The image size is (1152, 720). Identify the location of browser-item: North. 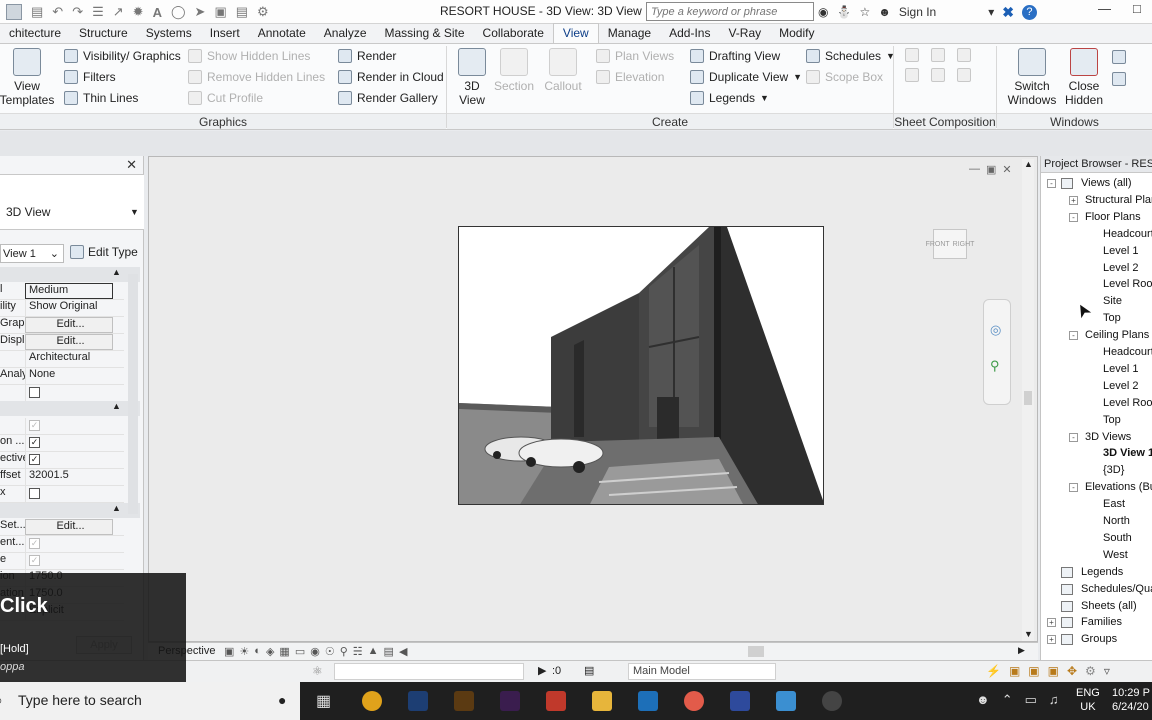
(1116, 521).